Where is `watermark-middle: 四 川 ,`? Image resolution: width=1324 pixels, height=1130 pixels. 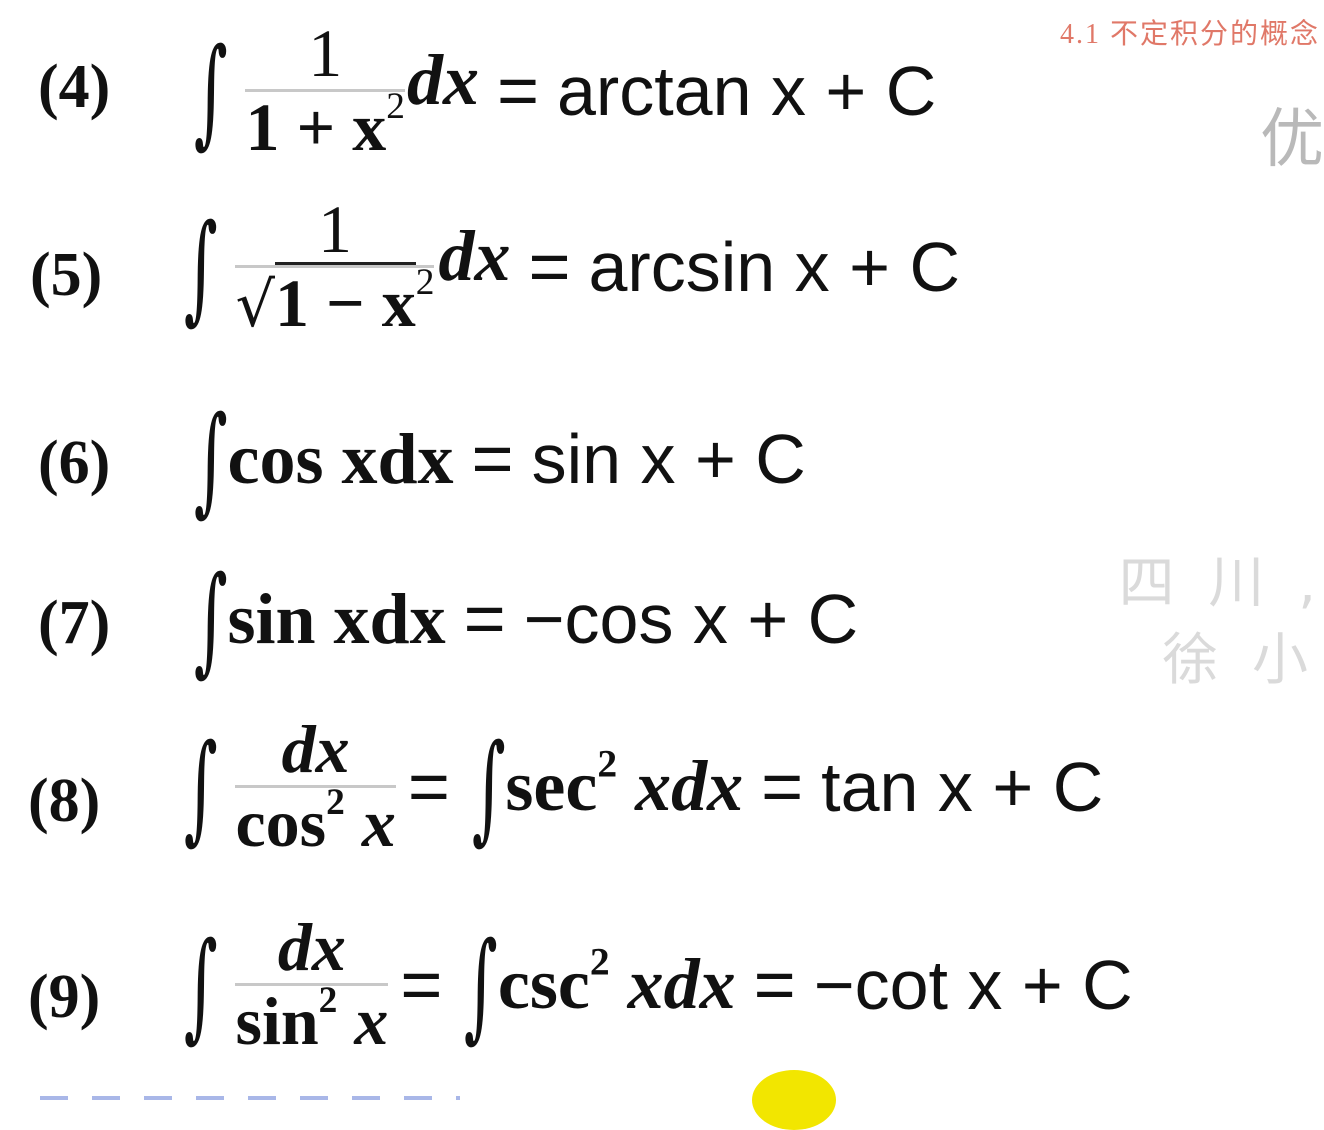 watermark-middle: 四 川 , is located at coordinates (1221, 583).